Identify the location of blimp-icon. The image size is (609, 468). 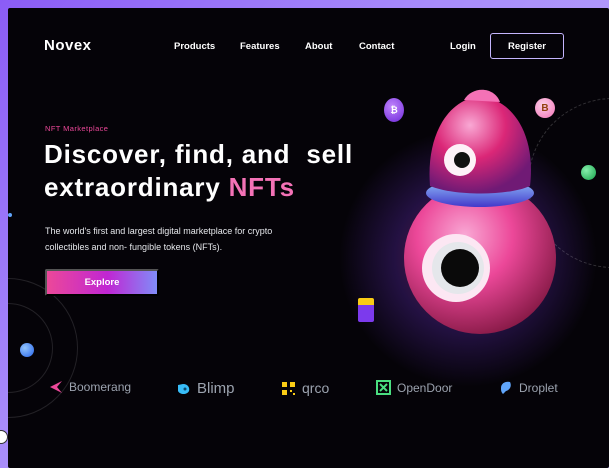
(184, 389).